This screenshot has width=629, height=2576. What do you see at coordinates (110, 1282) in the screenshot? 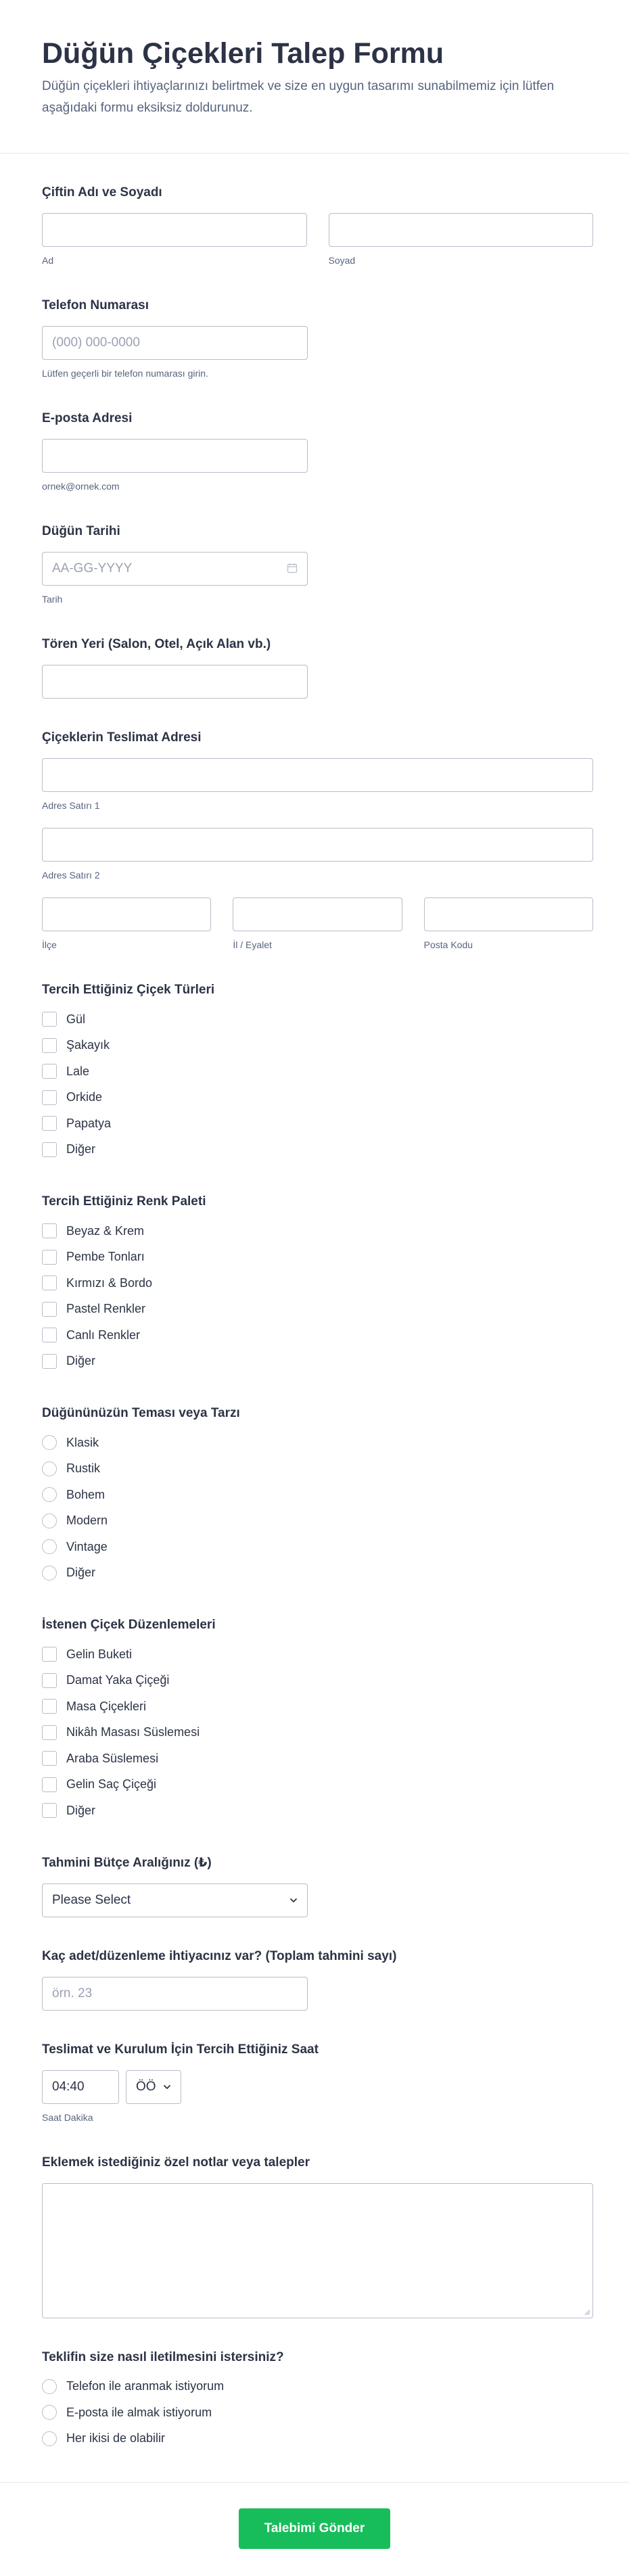
I see `color-option-label: Kırmızı & Bordo` at bounding box center [110, 1282].